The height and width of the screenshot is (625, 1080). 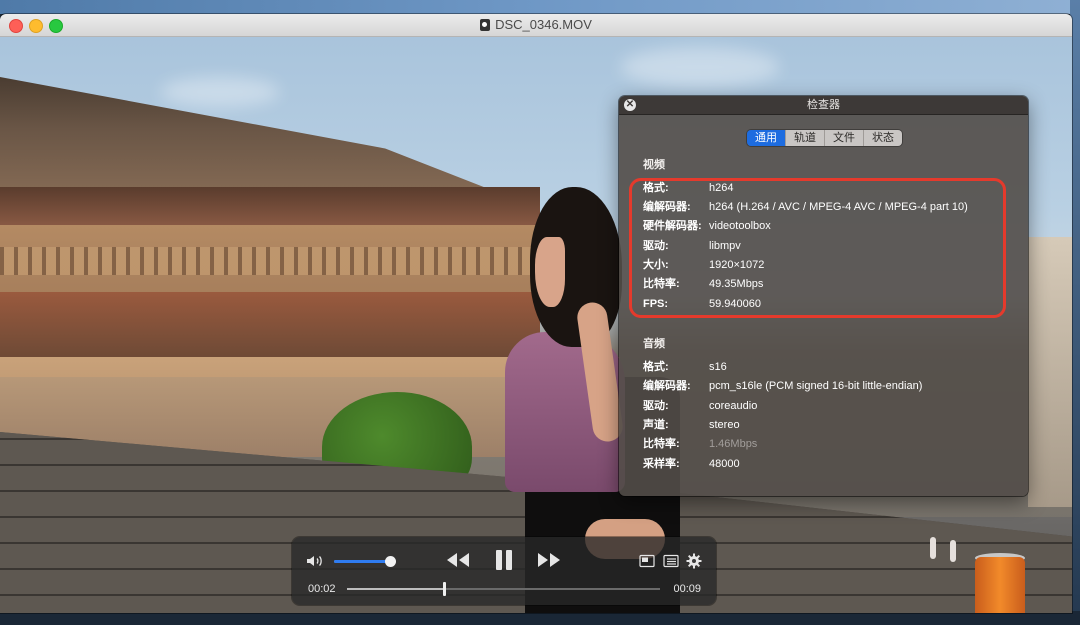 What do you see at coordinates (661, 464) in the screenshot?
I see `row-label: 采样率:` at bounding box center [661, 464].